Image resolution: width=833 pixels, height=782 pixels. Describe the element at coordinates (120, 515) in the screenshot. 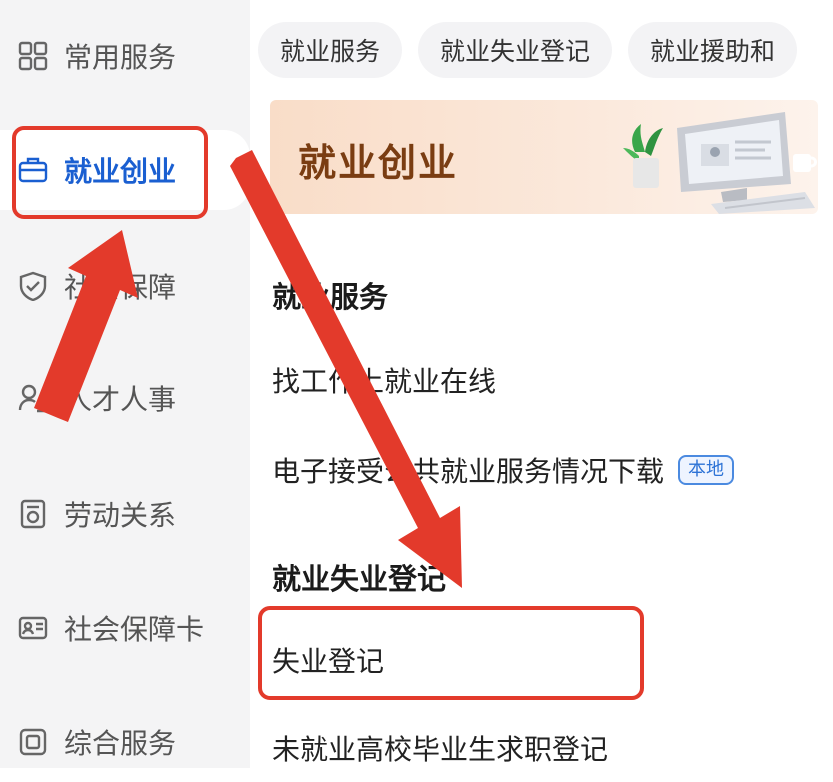

I see `sidebar-item-label: 劳动关系` at that location.